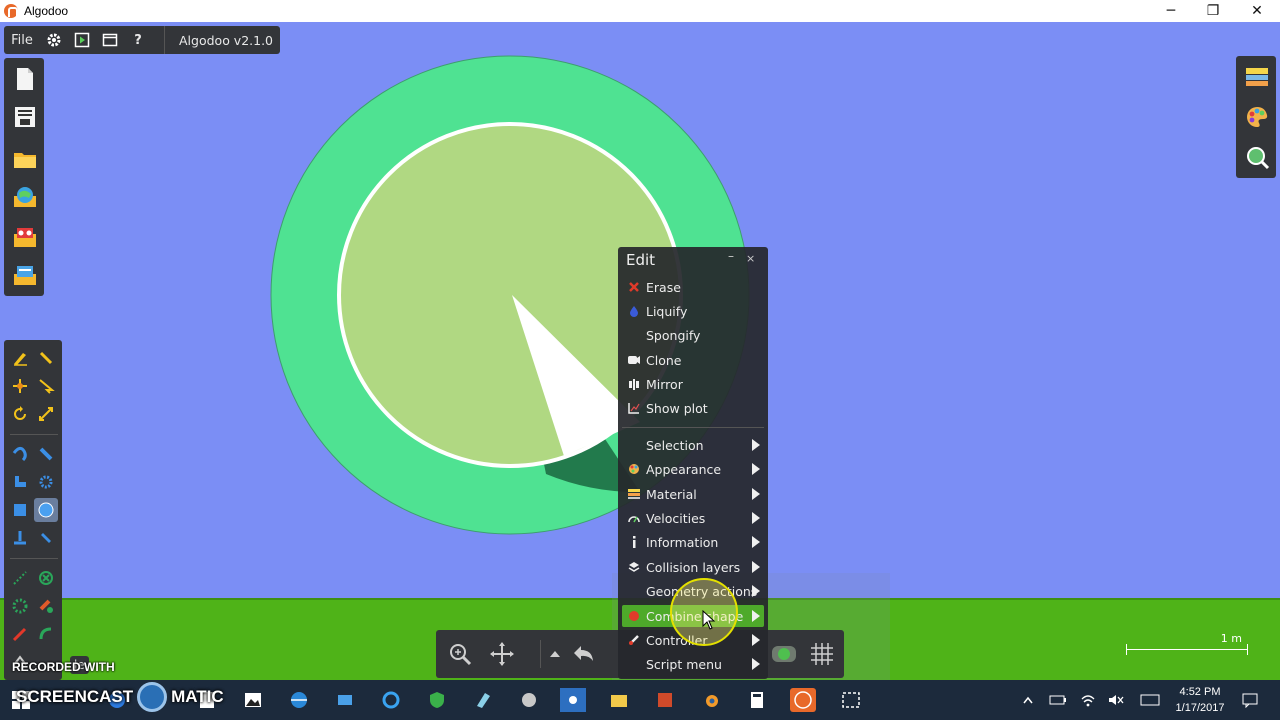  I want to click on sketch-tool-icon, so click(20, 358).